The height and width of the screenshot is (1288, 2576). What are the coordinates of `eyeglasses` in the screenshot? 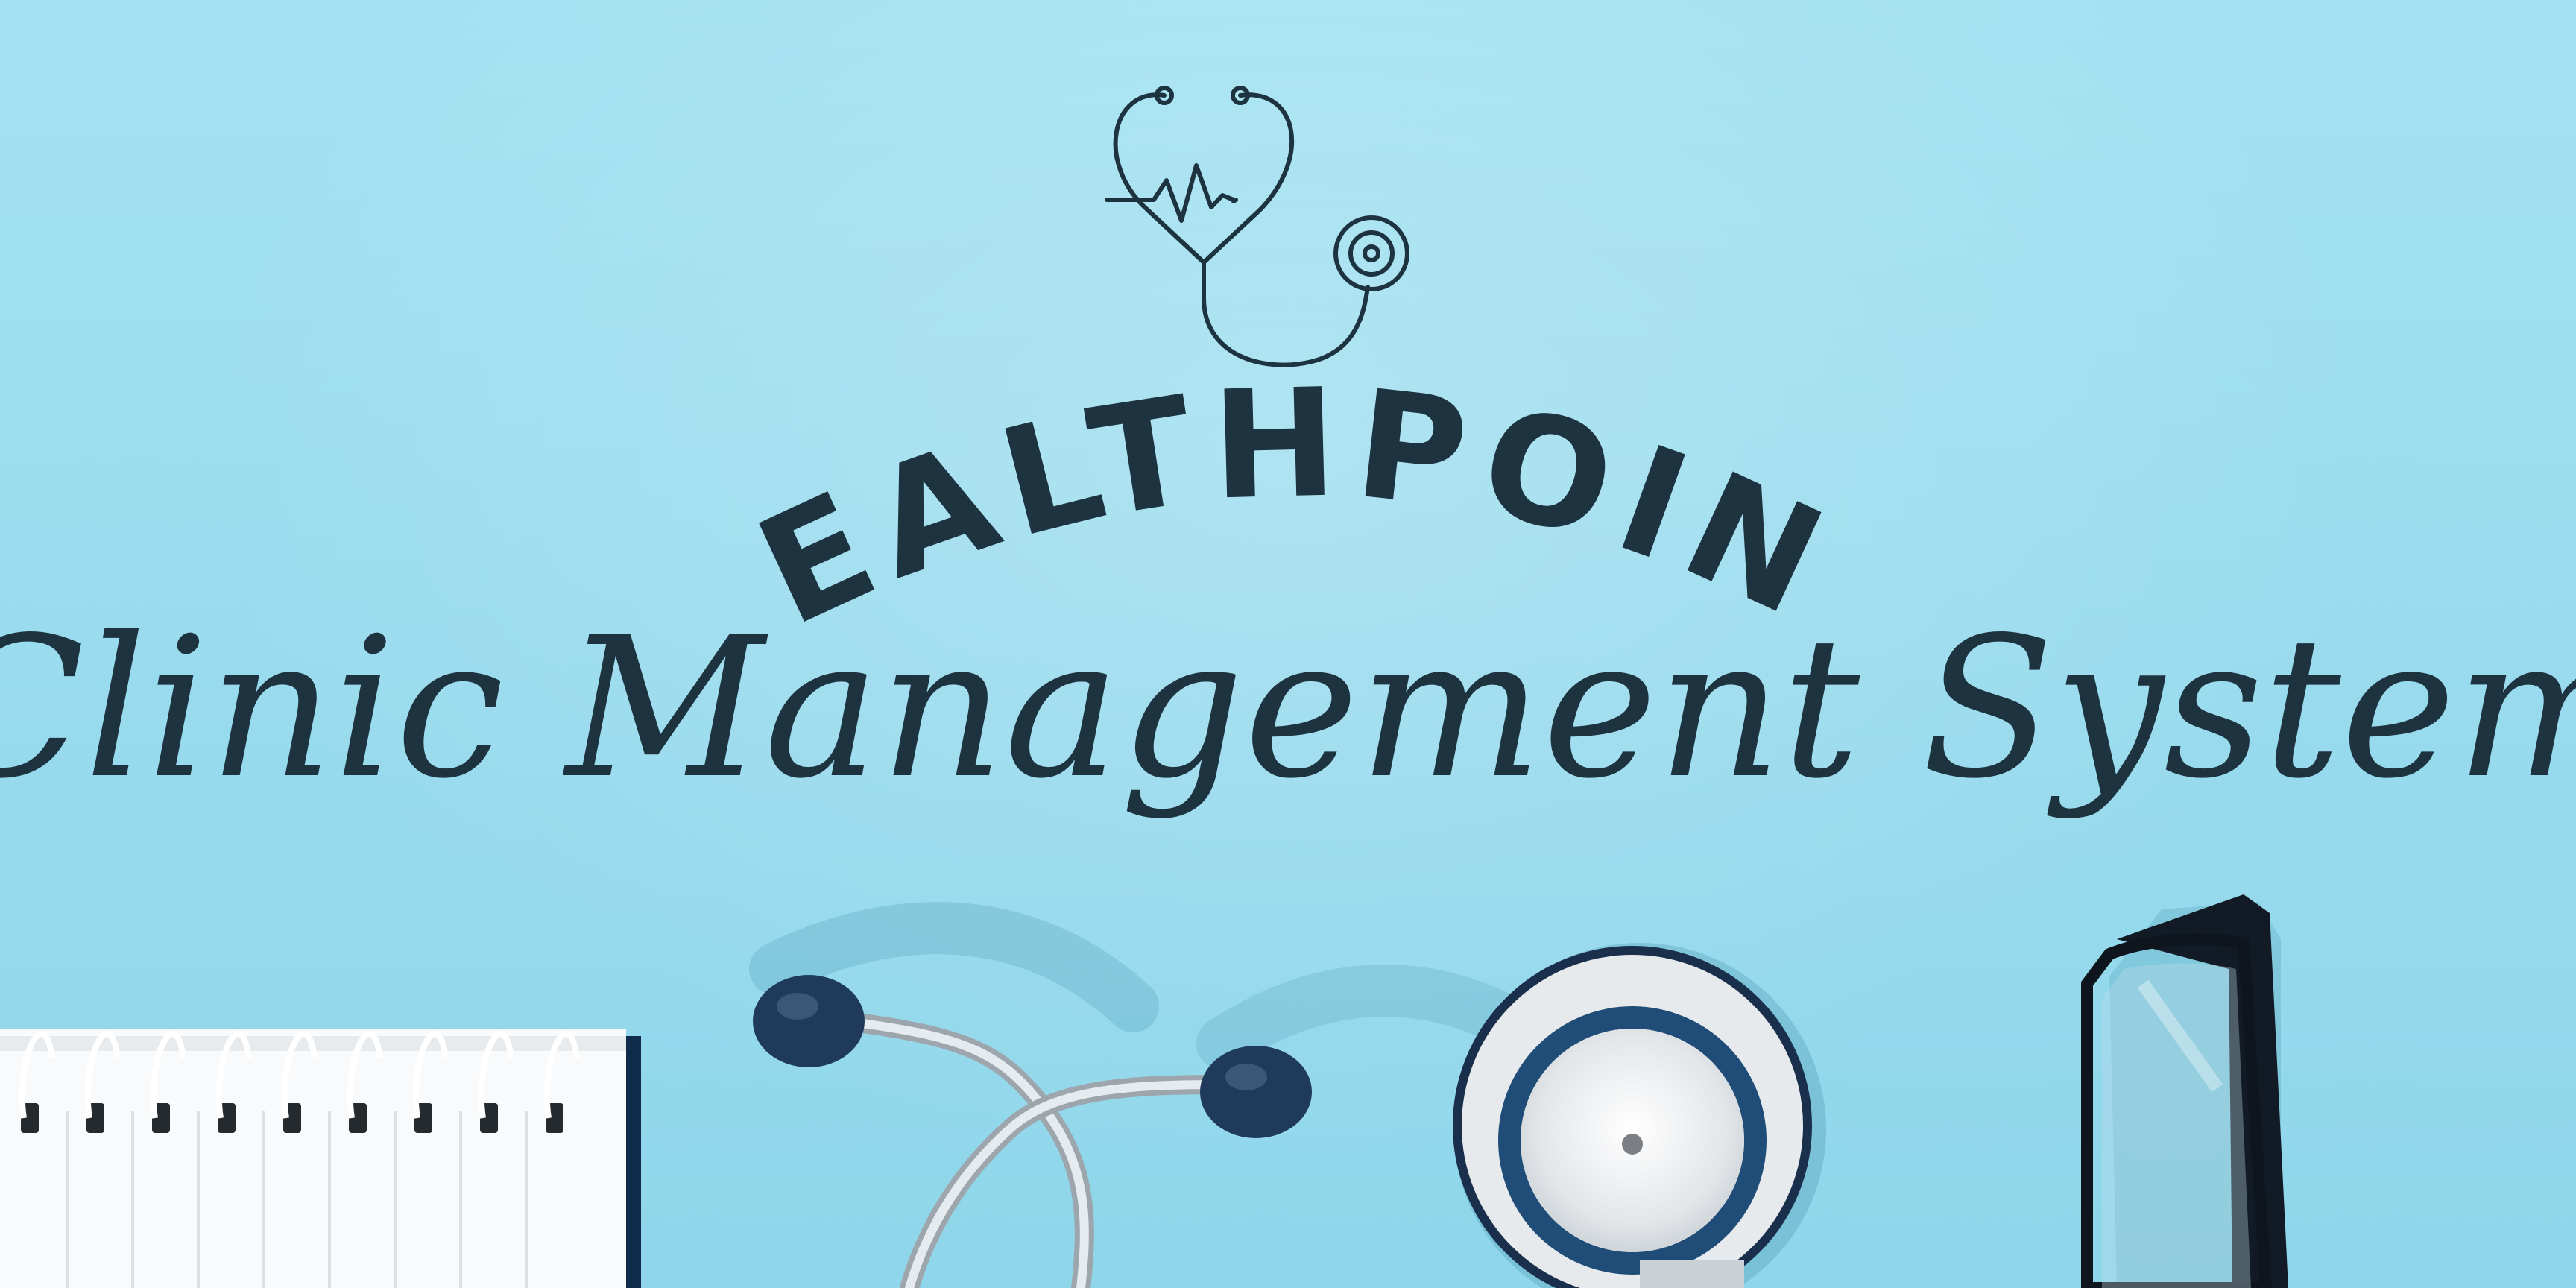 It's located at (2184, 1091).